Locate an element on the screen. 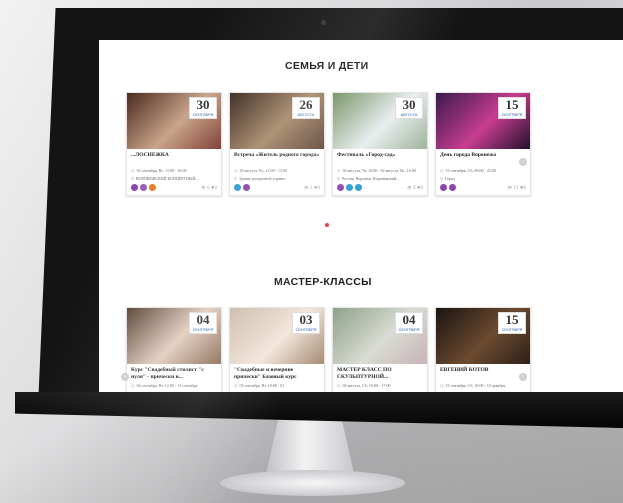  event-image: 26 августа is located at coordinates (277, 121).